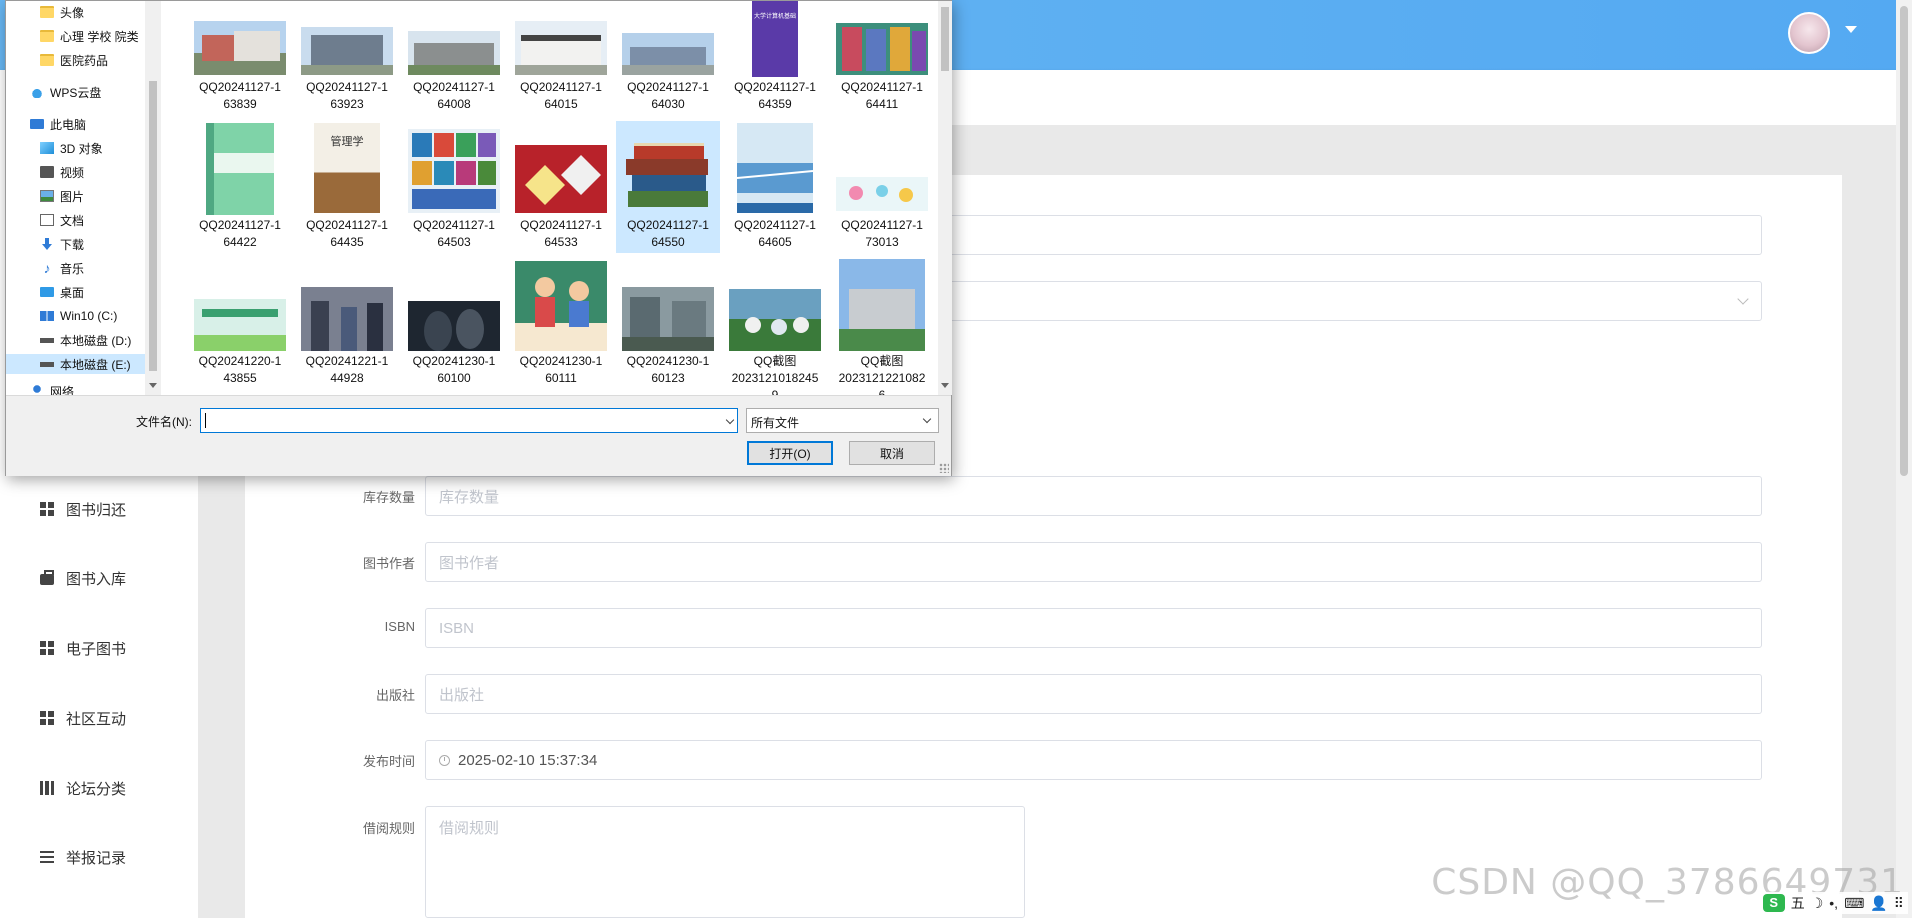 The width and height of the screenshot is (1912, 918). I want to click on file-item: QQ20241230-1 60100, so click(454, 326).